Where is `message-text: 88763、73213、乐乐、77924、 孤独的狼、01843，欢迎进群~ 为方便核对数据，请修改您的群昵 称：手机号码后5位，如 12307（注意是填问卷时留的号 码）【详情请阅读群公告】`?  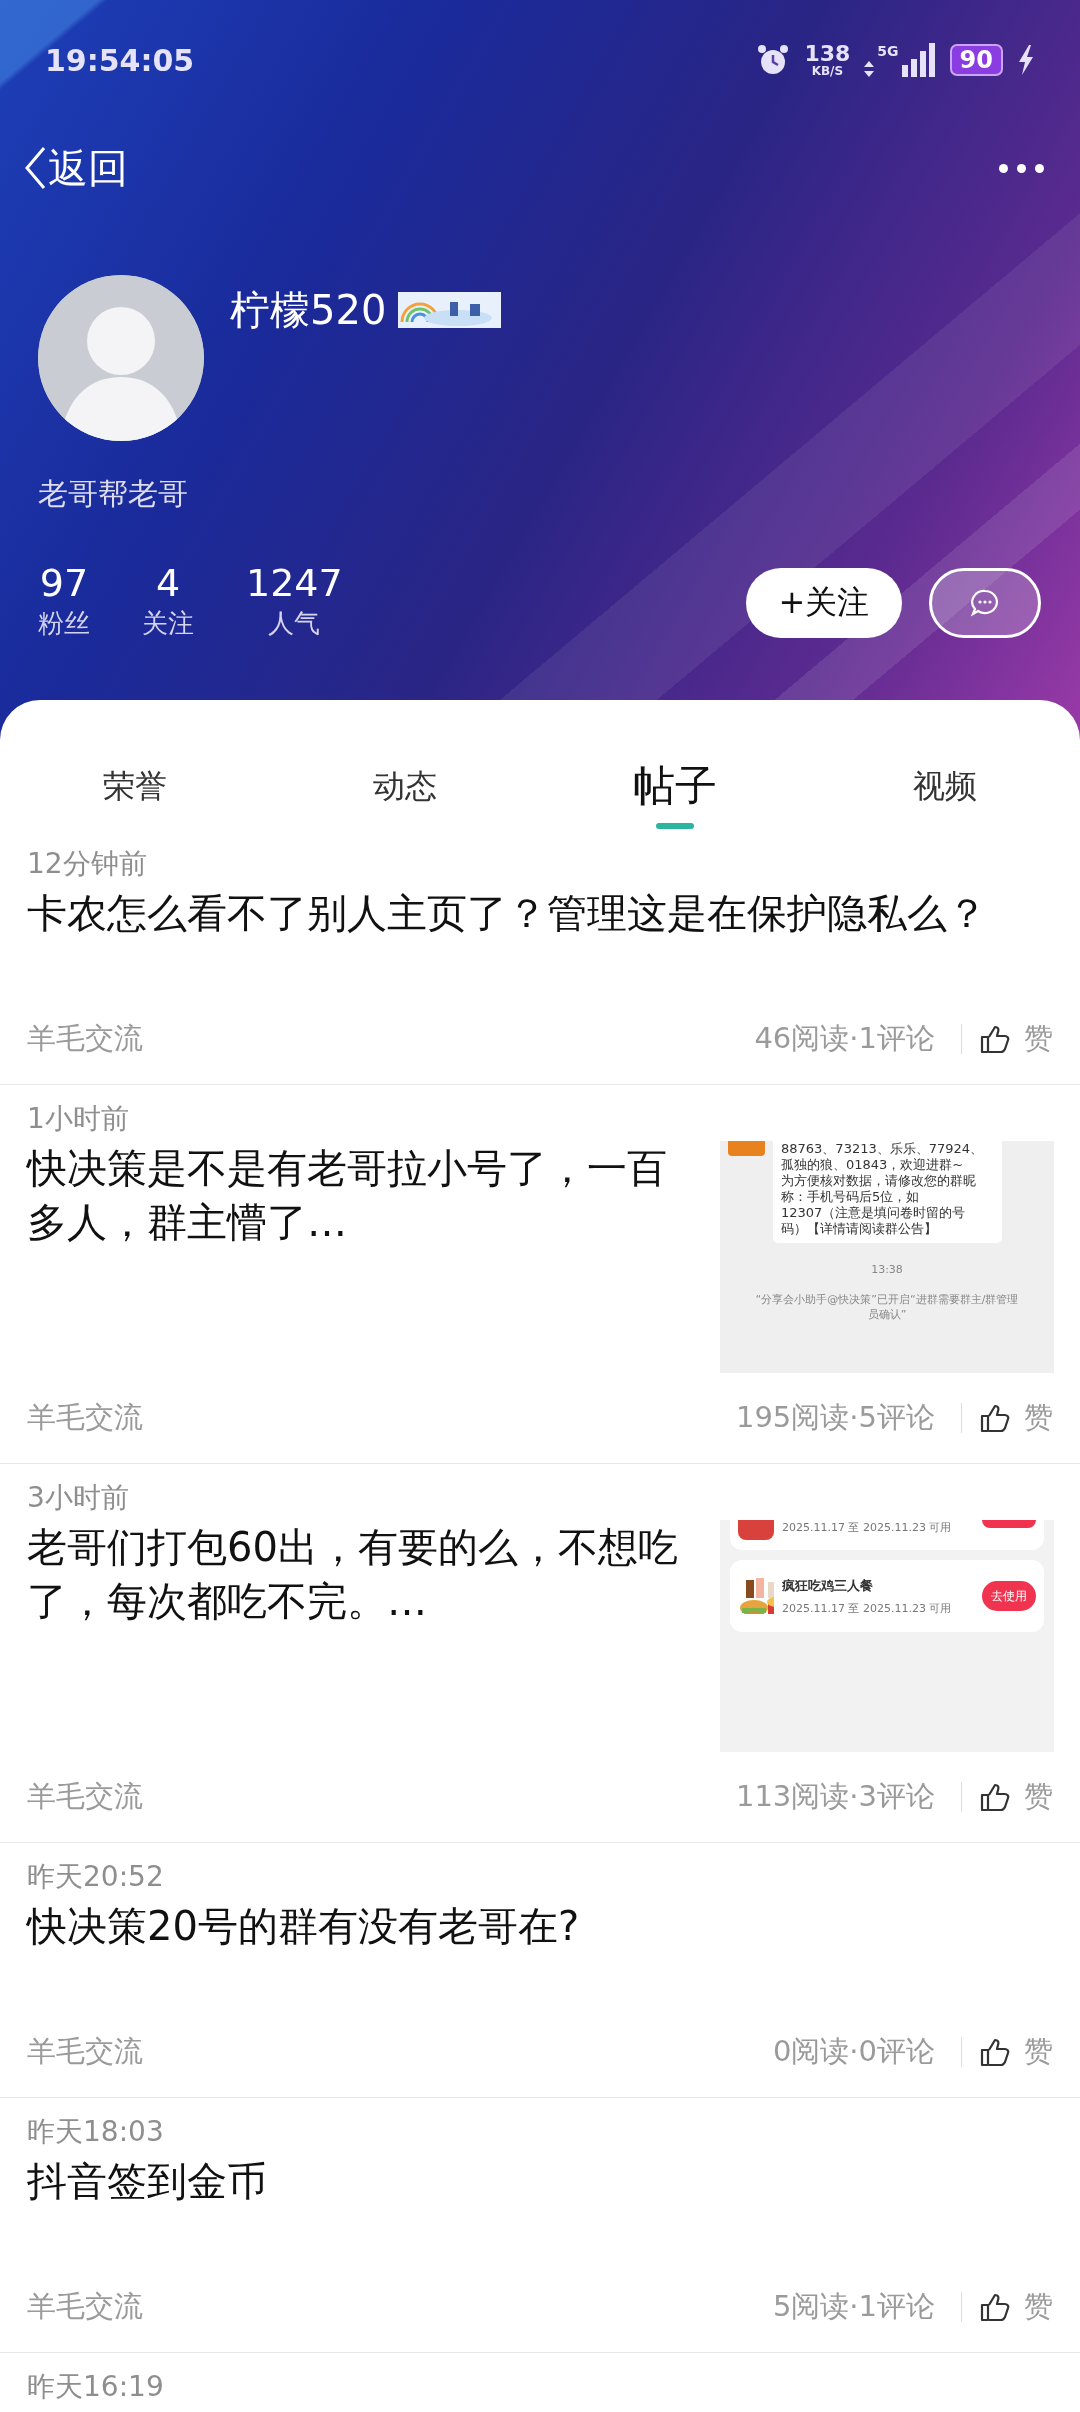
message-text: 88763、73213、乐乐、77924、 孤独的狼、01843，欢迎进群~ 为方便核对数据，请修改您的群昵 称：手机号码后5位，如 12307（注意是填问卷时留的号 码）【详情请阅读群公告】 is located at coordinates (887, 1192).